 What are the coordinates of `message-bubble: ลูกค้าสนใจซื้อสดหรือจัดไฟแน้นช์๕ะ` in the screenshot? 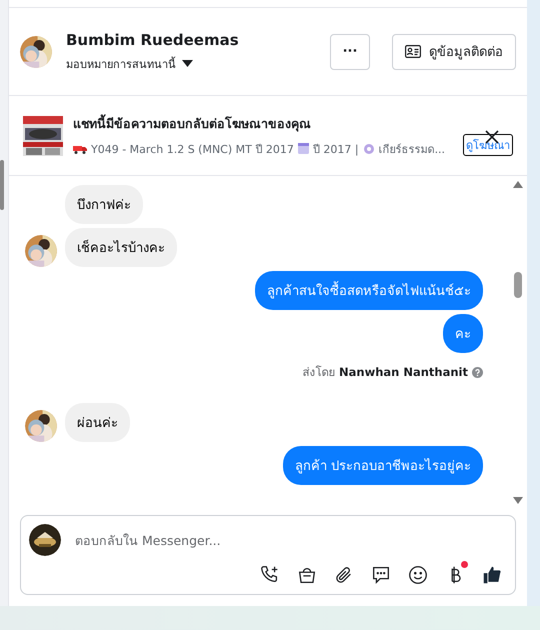 It's located at (369, 290).